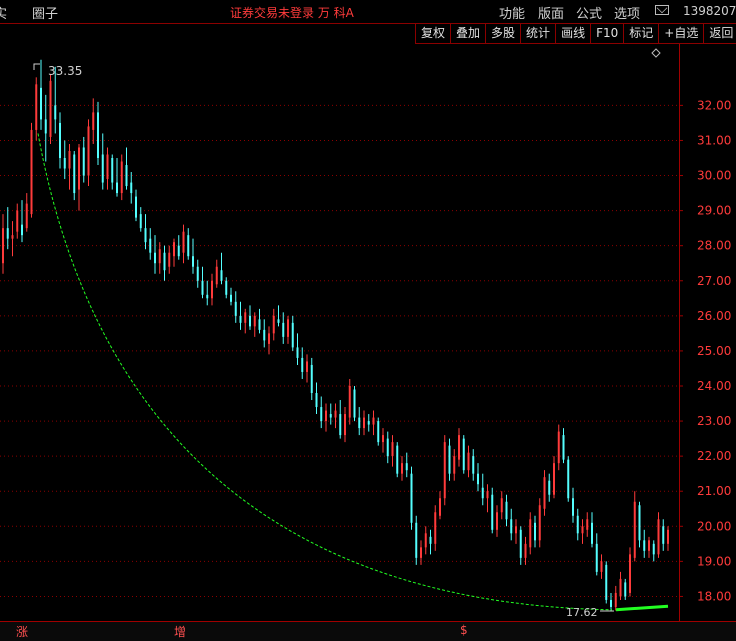 This screenshot has height=641, width=736. I want to click on menu-function: 功能, so click(512, 12).